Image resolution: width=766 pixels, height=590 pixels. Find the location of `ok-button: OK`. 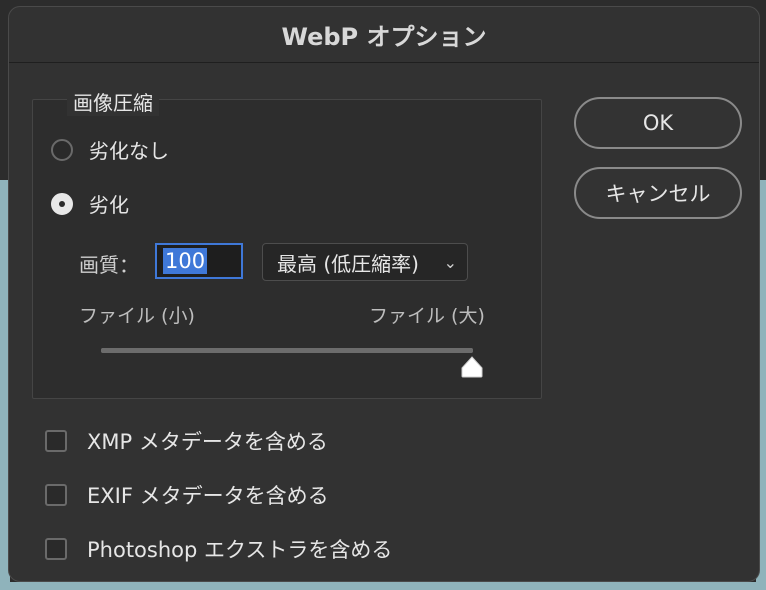

ok-button: OK is located at coordinates (658, 123).